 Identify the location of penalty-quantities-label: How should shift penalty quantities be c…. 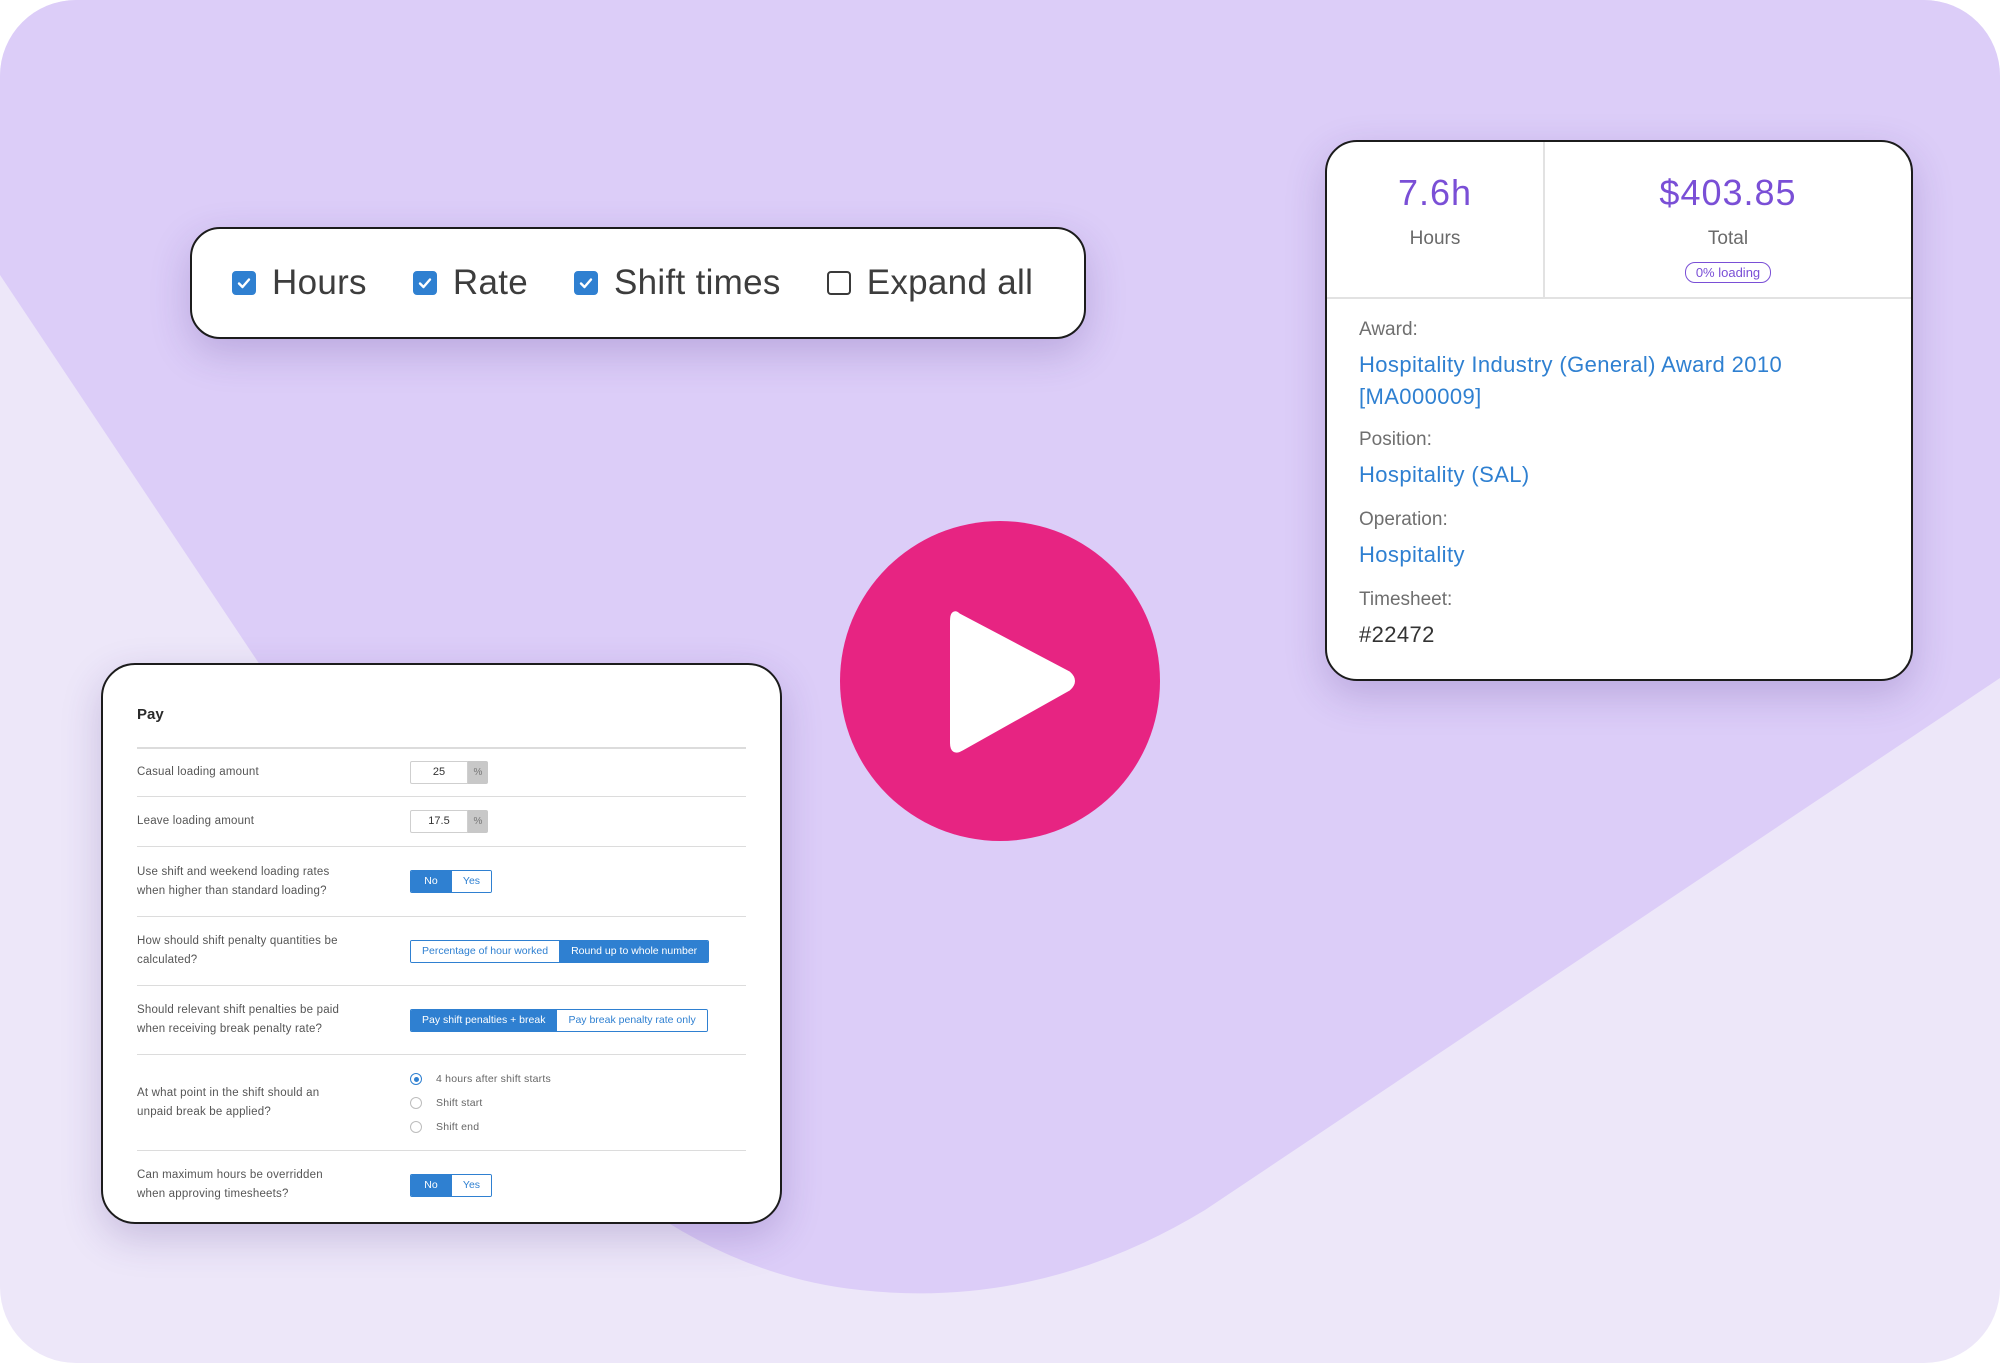
(262, 951).